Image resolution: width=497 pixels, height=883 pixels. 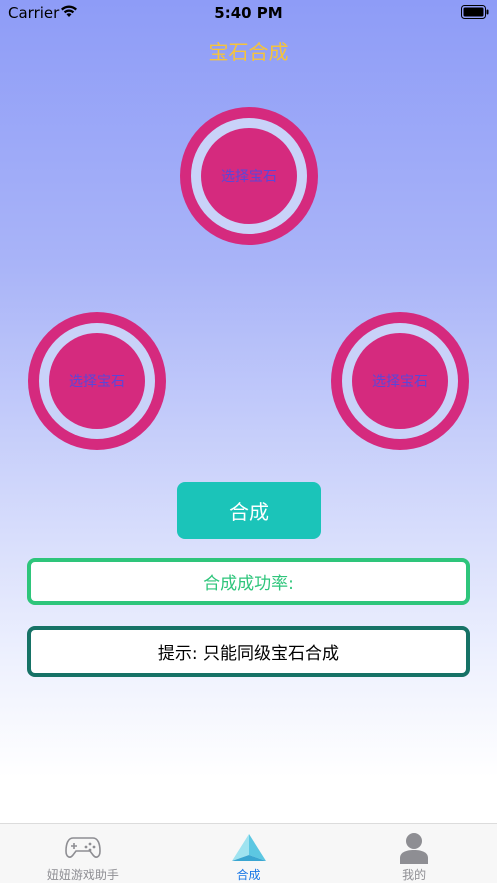 I want to click on hint-box: 提示: 只能同级宝石合成, so click(x=248, y=651).